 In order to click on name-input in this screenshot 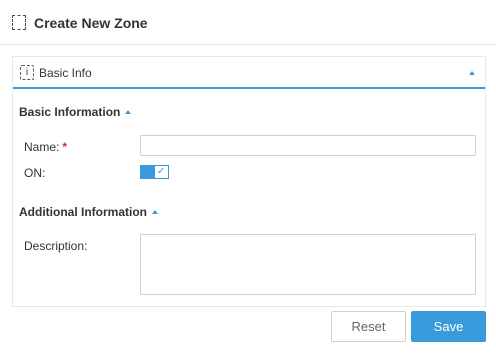, I will do `click(308, 145)`.